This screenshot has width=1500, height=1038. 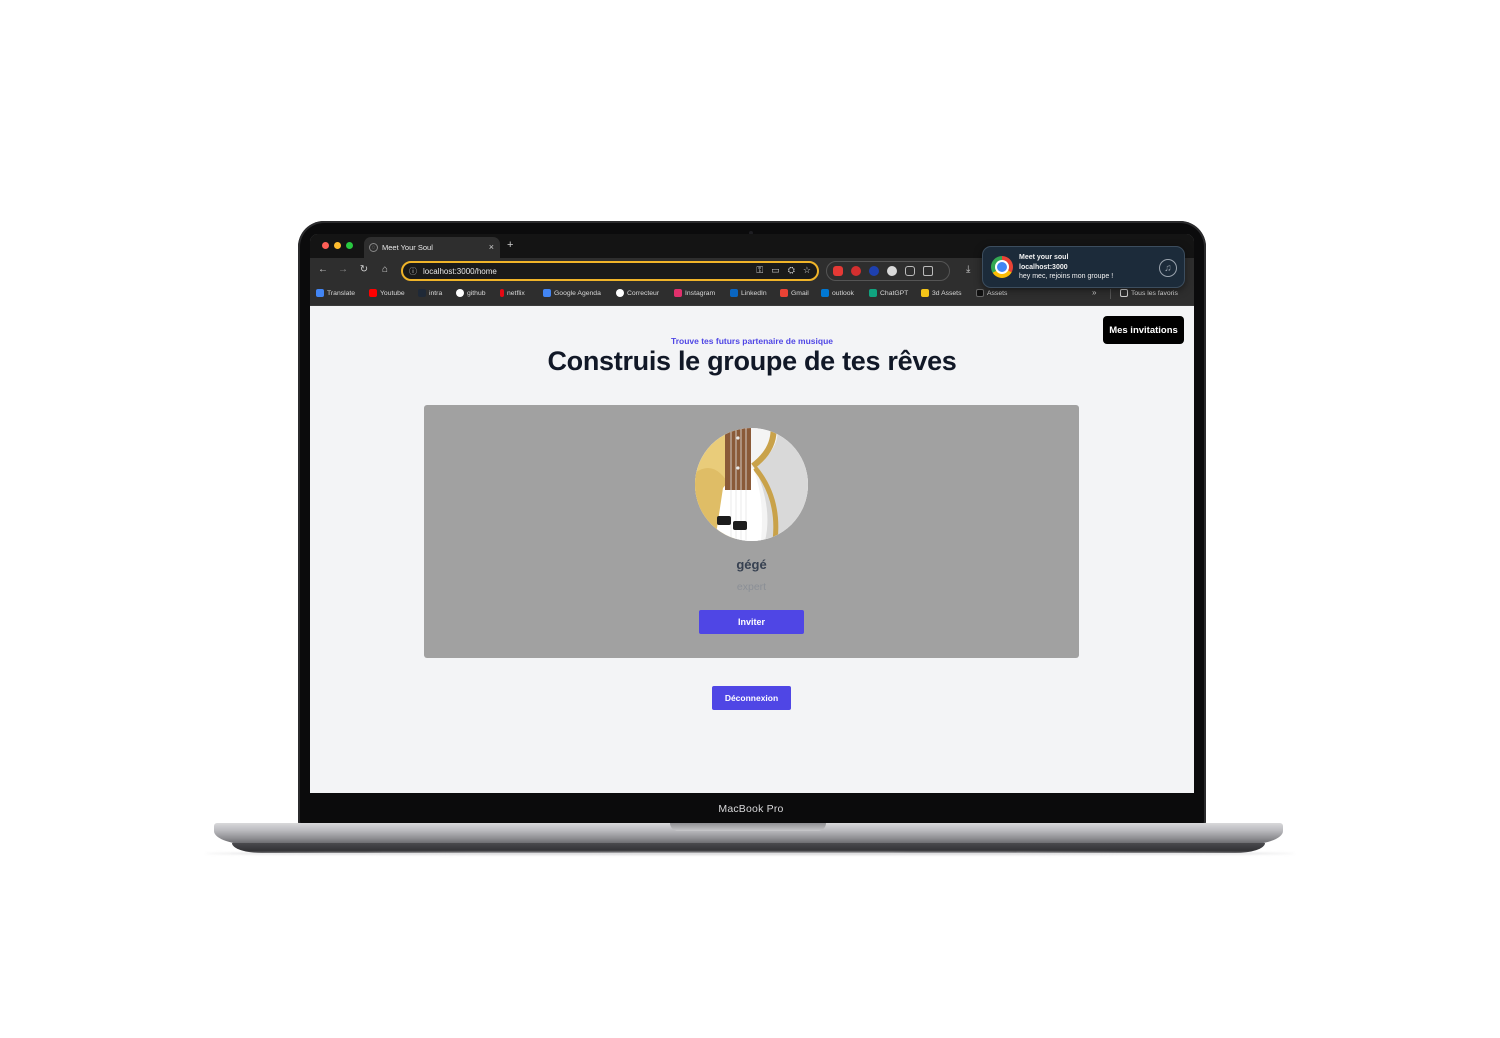 I want to click on youtube-icon, so click(x=373, y=293).